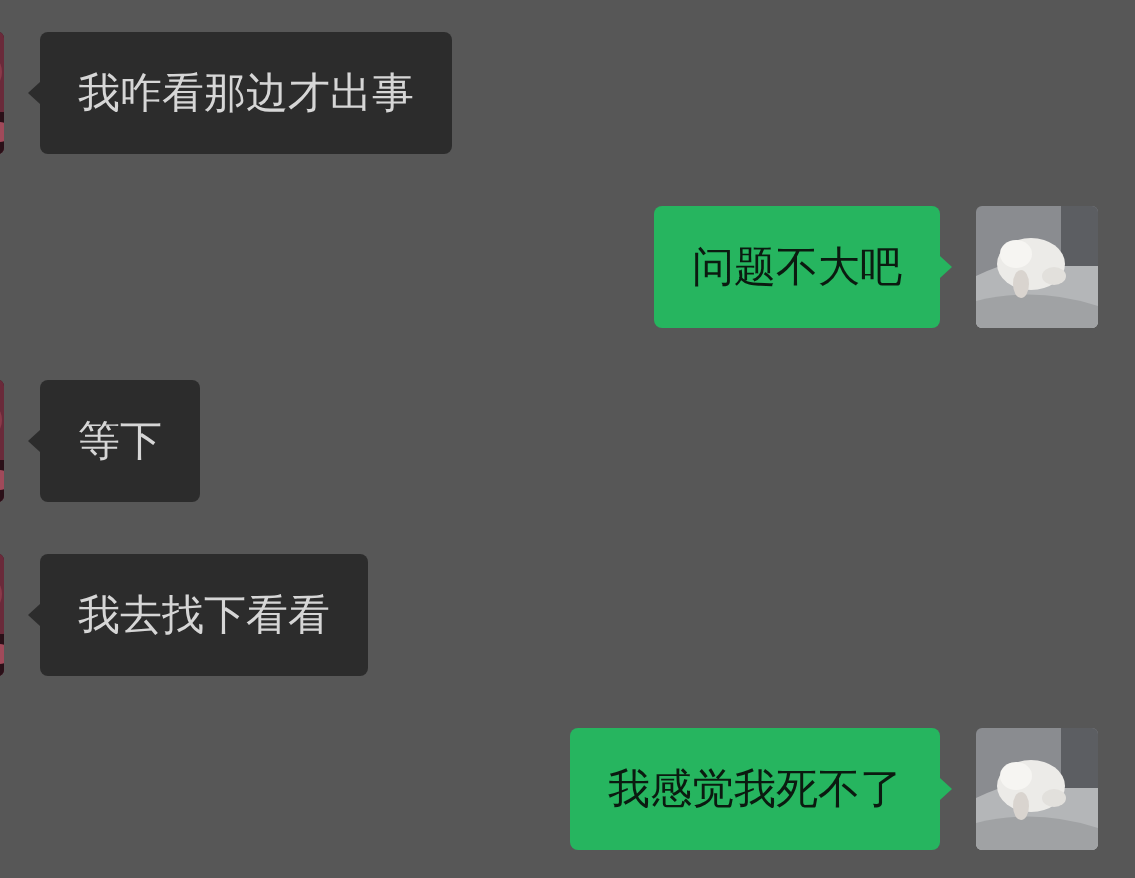 This screenshot has height=878, width=1135. I want to click on incoming-message: 我去找下看看, so click(204, 615).